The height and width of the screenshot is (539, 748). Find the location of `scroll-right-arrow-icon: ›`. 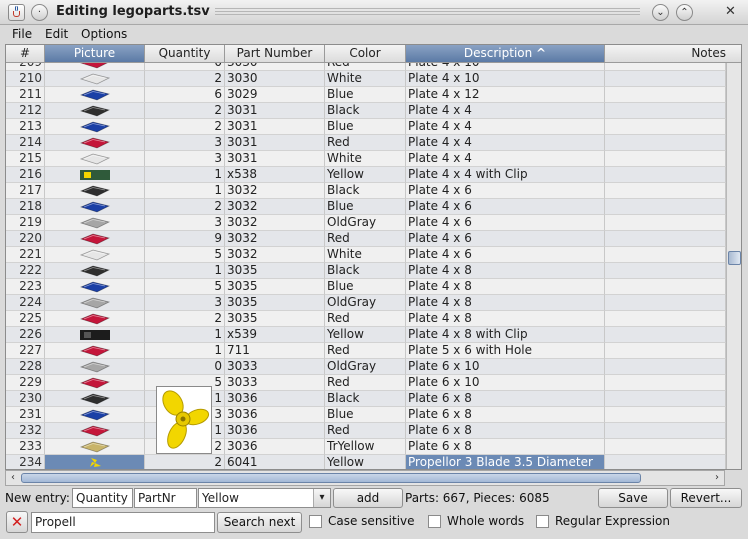

scroll-right-arrow-icon: › is located at coordinates (717, 478).